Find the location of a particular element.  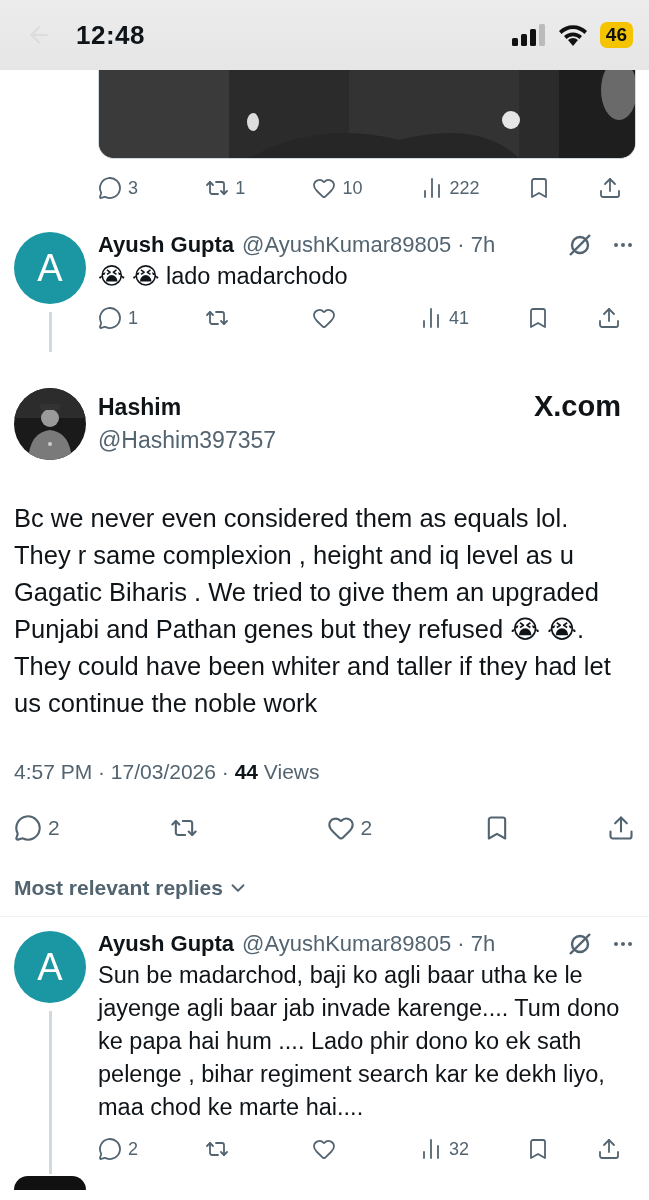

replies-filter: Most relevant replies is located at coordinates (324, 886).